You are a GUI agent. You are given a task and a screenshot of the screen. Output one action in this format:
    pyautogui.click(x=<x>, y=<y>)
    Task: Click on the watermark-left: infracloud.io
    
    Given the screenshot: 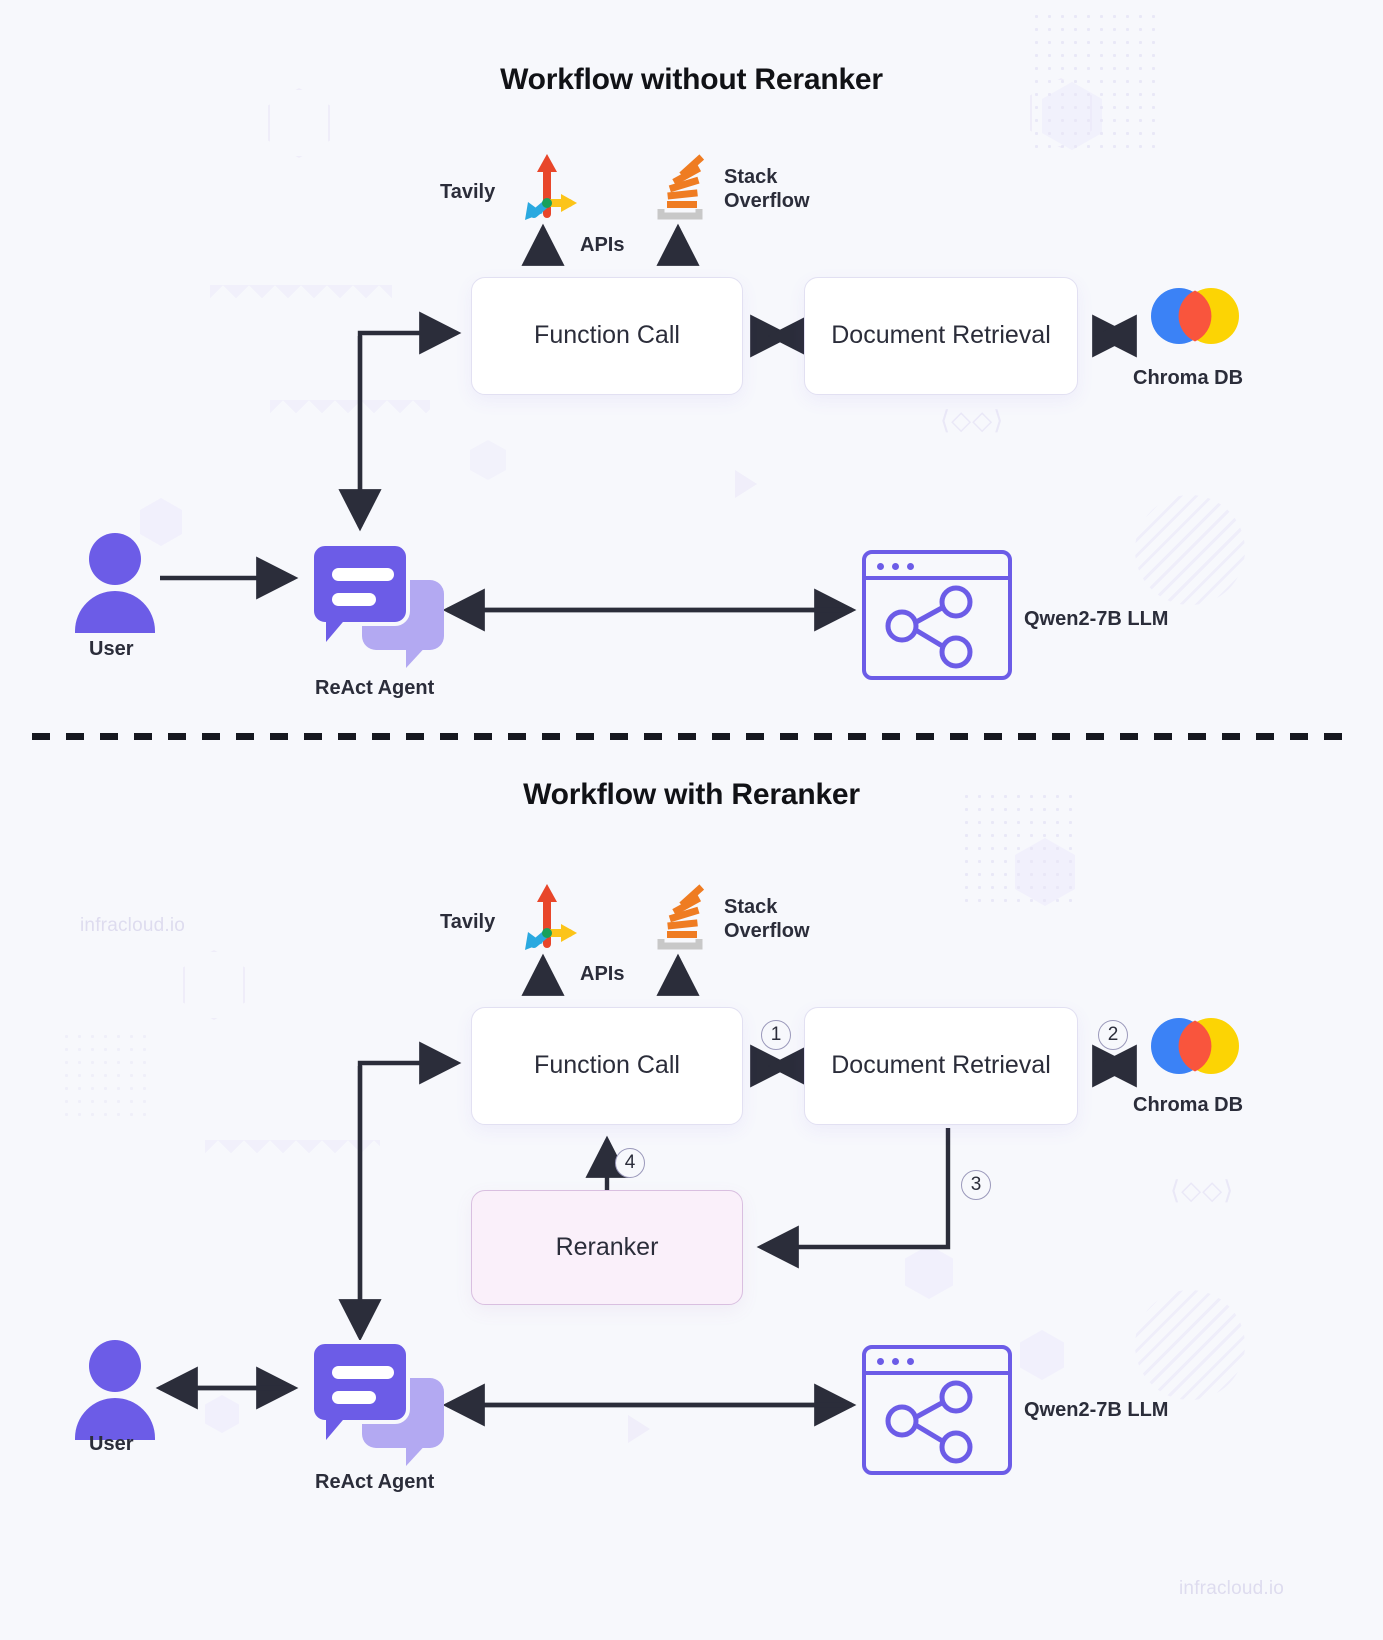 What is the action you would take?
    pyautogui.click(x=133, y=925)
    